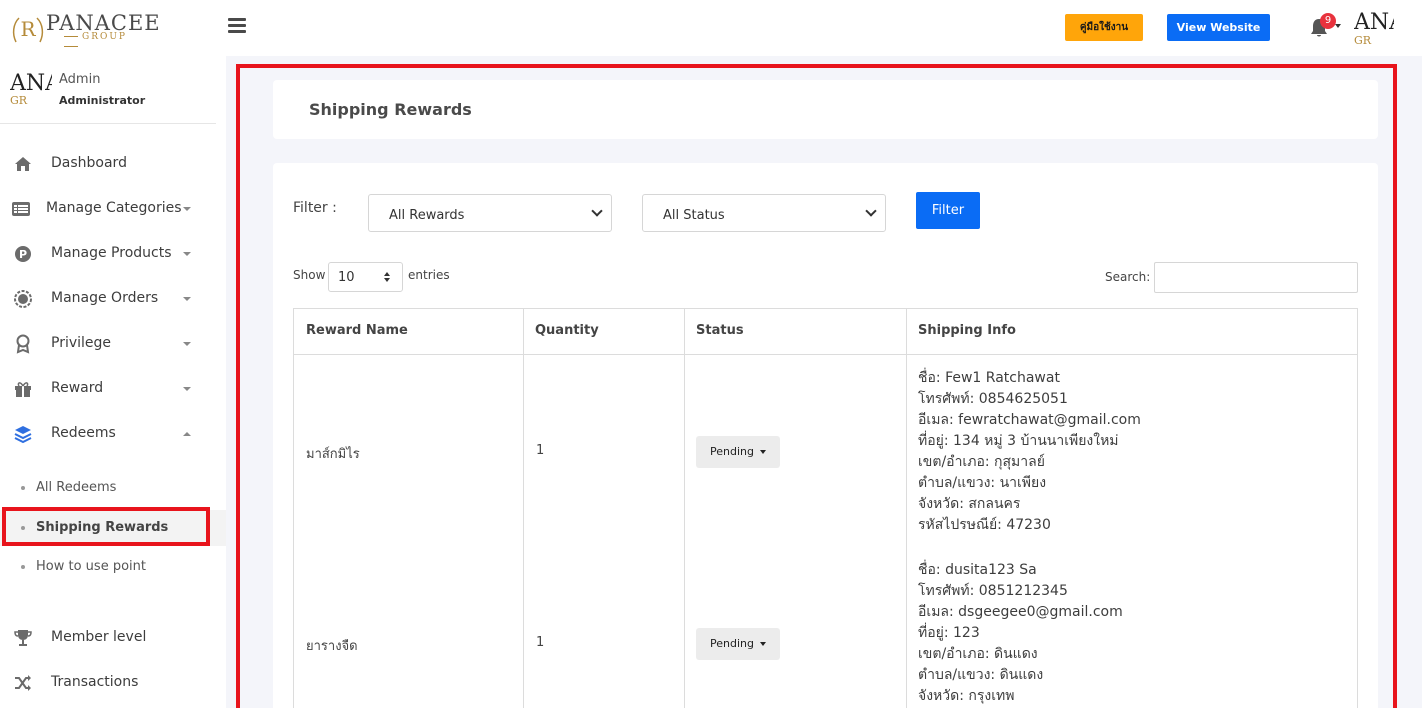  I want to click on trophy-icon, so click(23, 638).